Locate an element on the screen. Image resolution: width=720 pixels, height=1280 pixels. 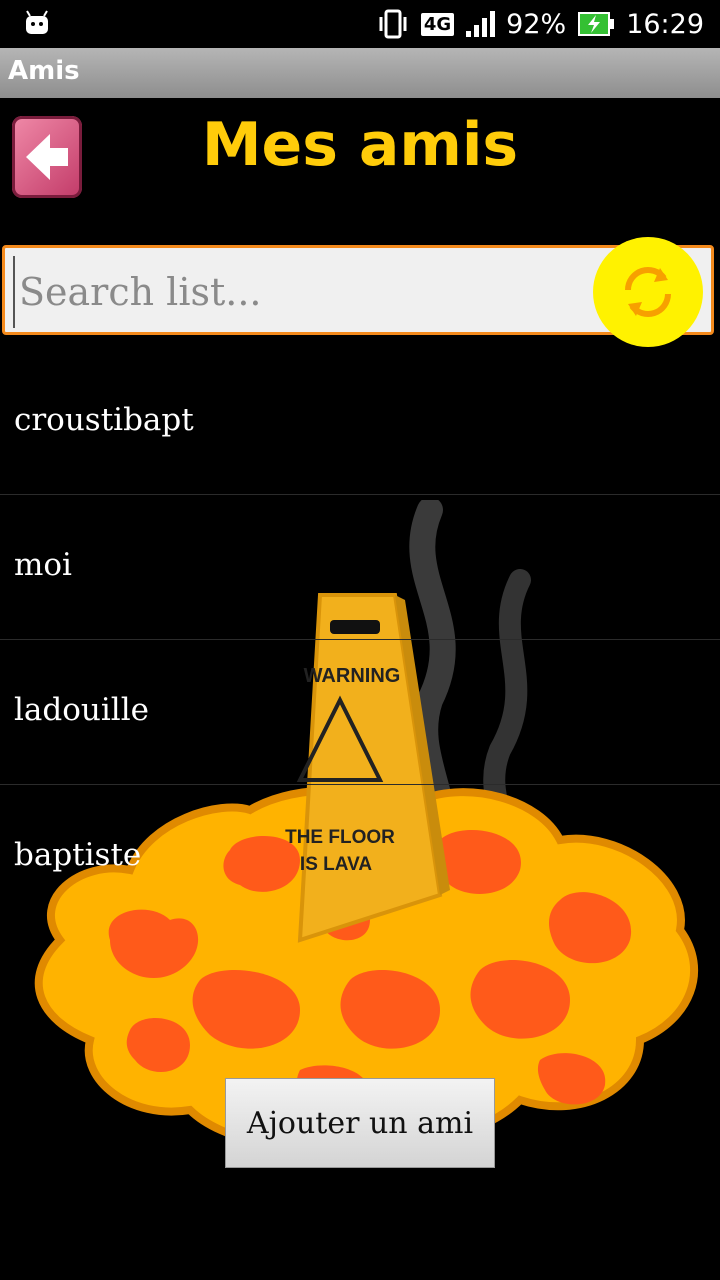
refresh-icon is located at coordinates (648, 292).